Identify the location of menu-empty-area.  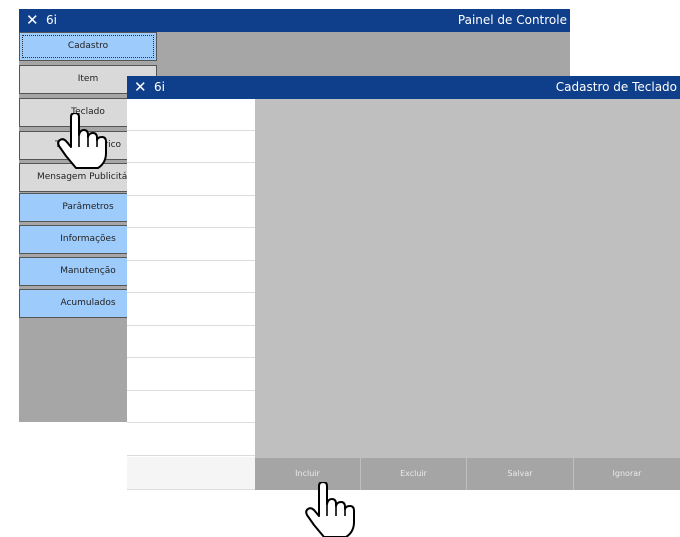
(73, 374).